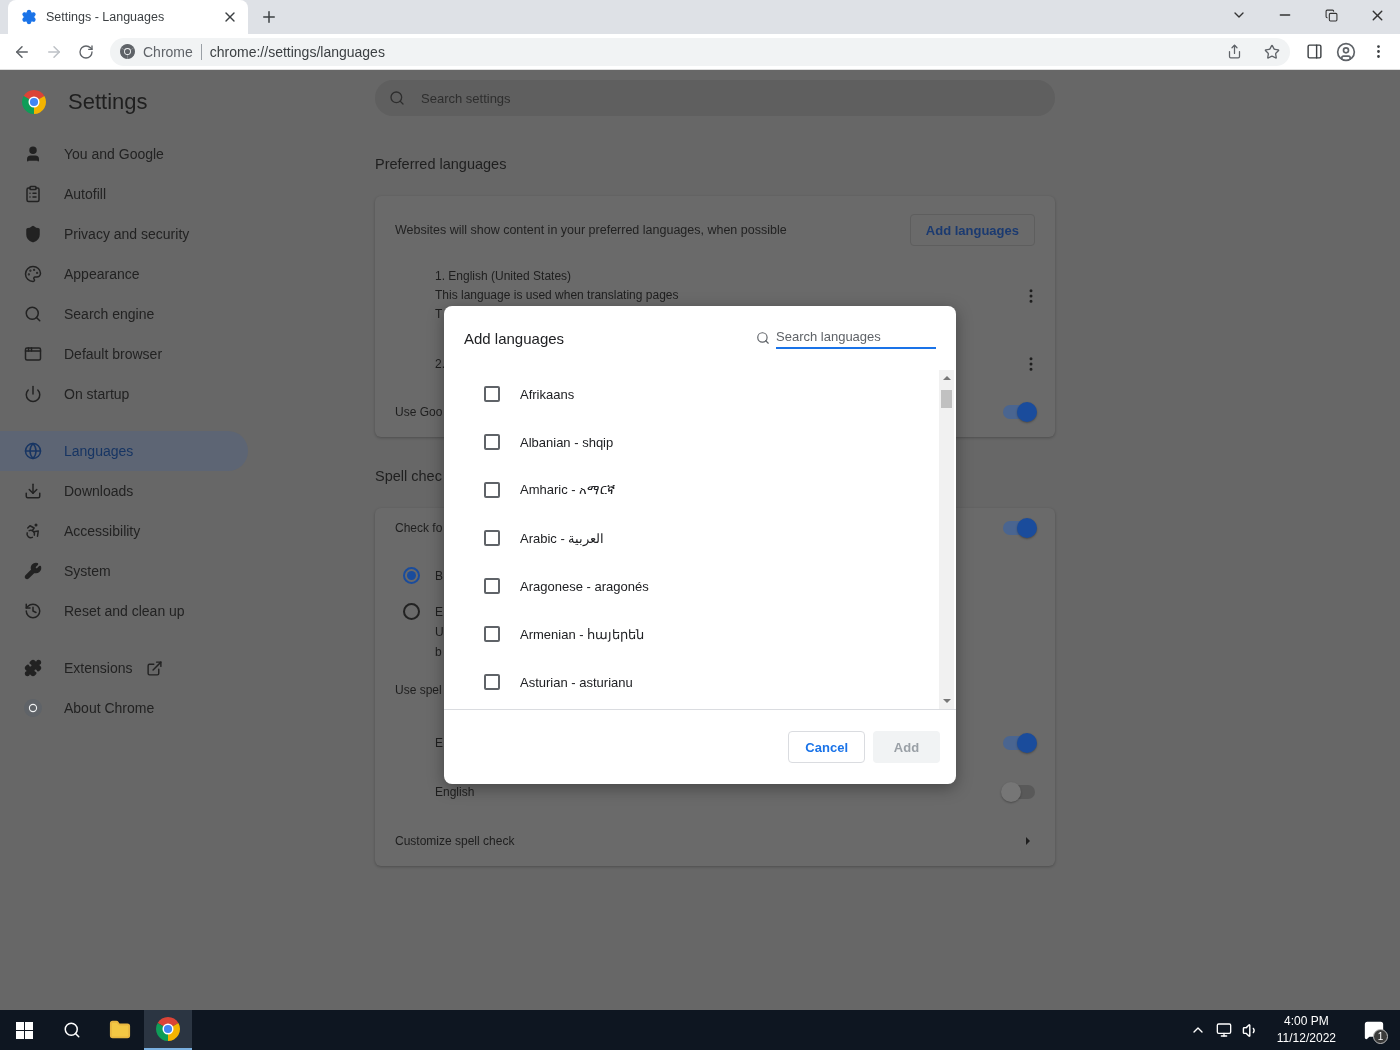  What do you see at coordinates (547, 394) in the screenshot?
I see `language-option: Afrikaans` at bounding box center [547, 394].